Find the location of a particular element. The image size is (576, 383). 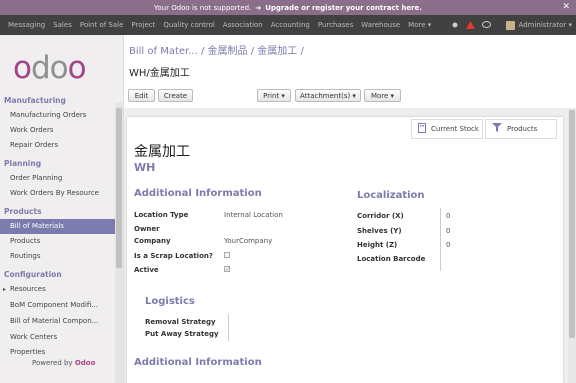

sidebar-scroll-thumb is located at coordinates (119, 188).